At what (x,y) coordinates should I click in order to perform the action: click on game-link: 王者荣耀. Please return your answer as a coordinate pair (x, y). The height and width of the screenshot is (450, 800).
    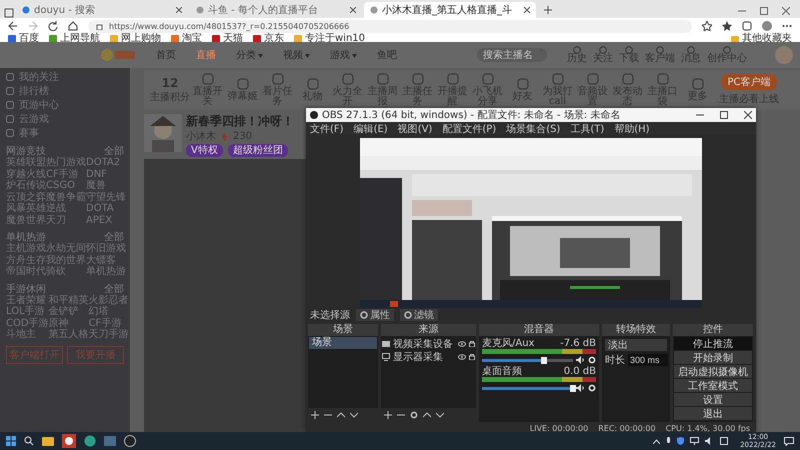
    Looking at the image, I should click on (27, 300).